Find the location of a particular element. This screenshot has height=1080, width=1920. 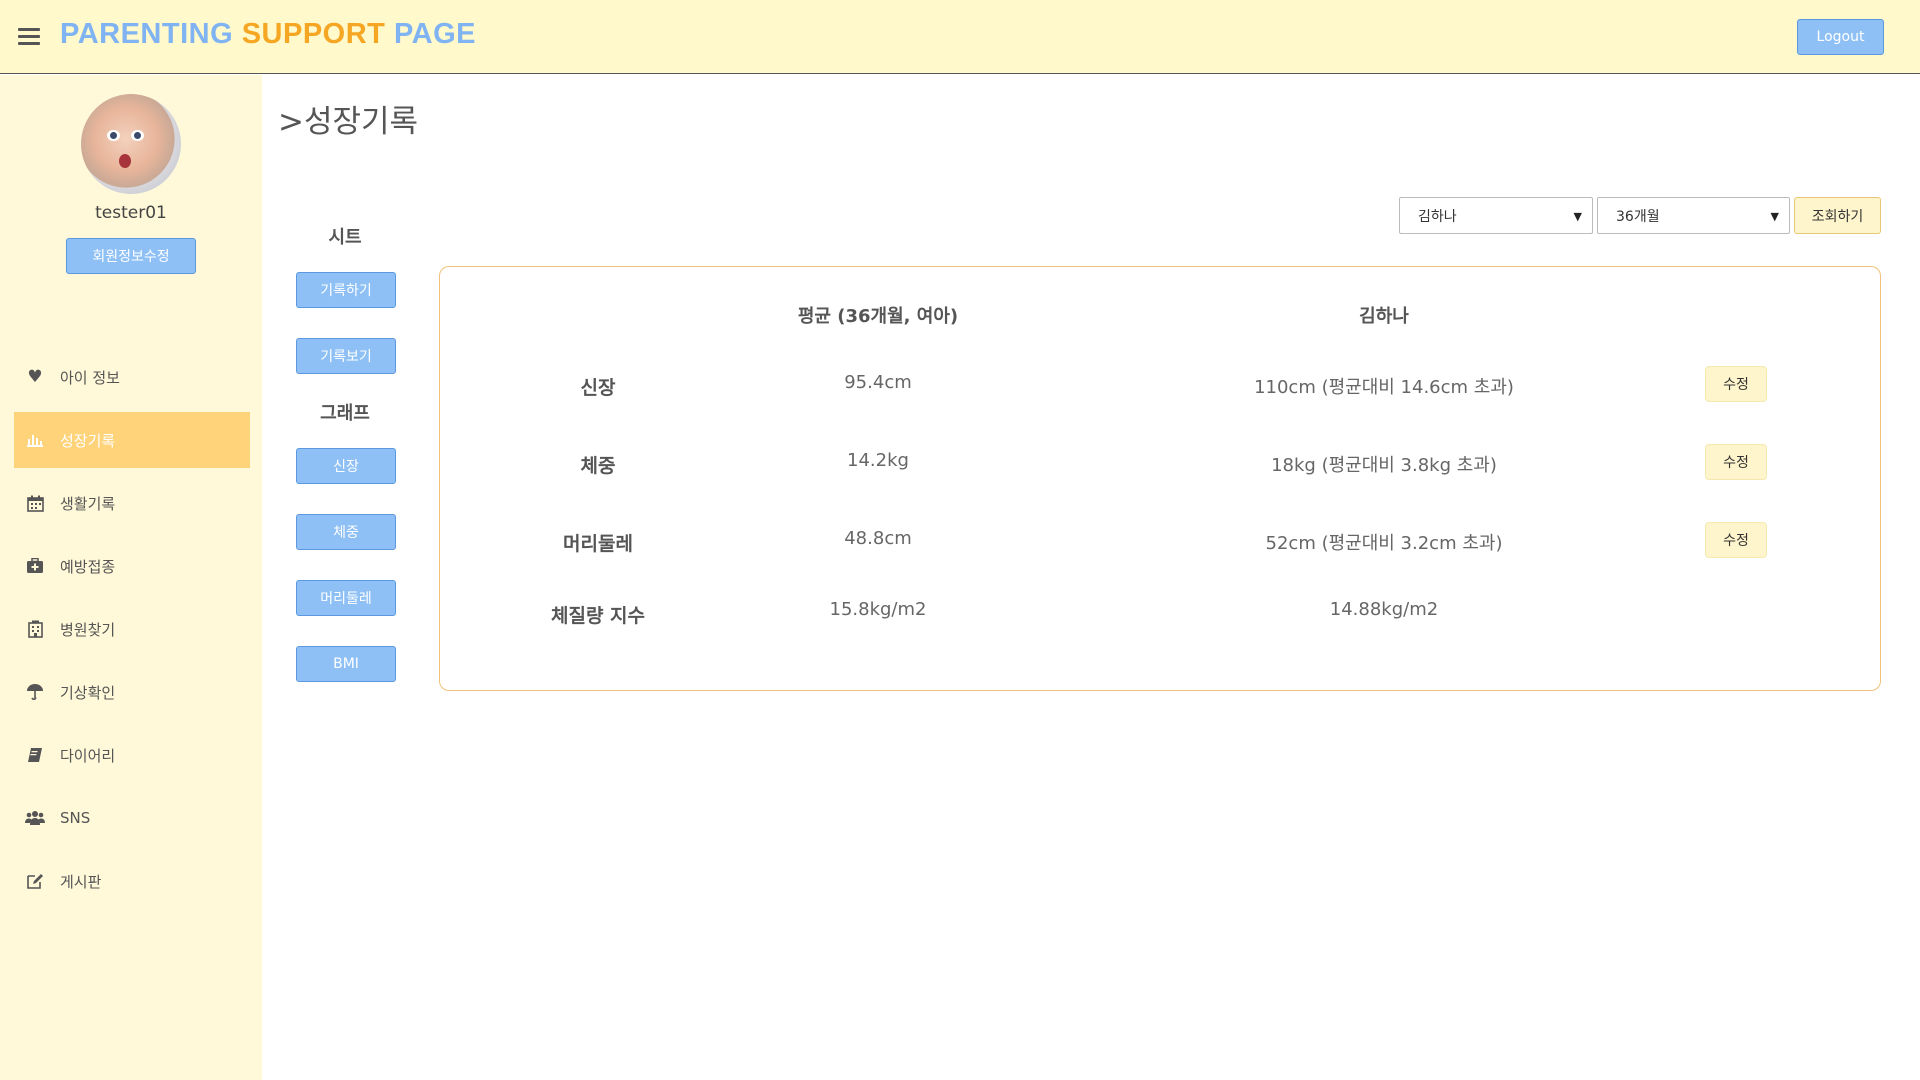

edit-height-button: 수정 is located at coordinates (1736, 384).